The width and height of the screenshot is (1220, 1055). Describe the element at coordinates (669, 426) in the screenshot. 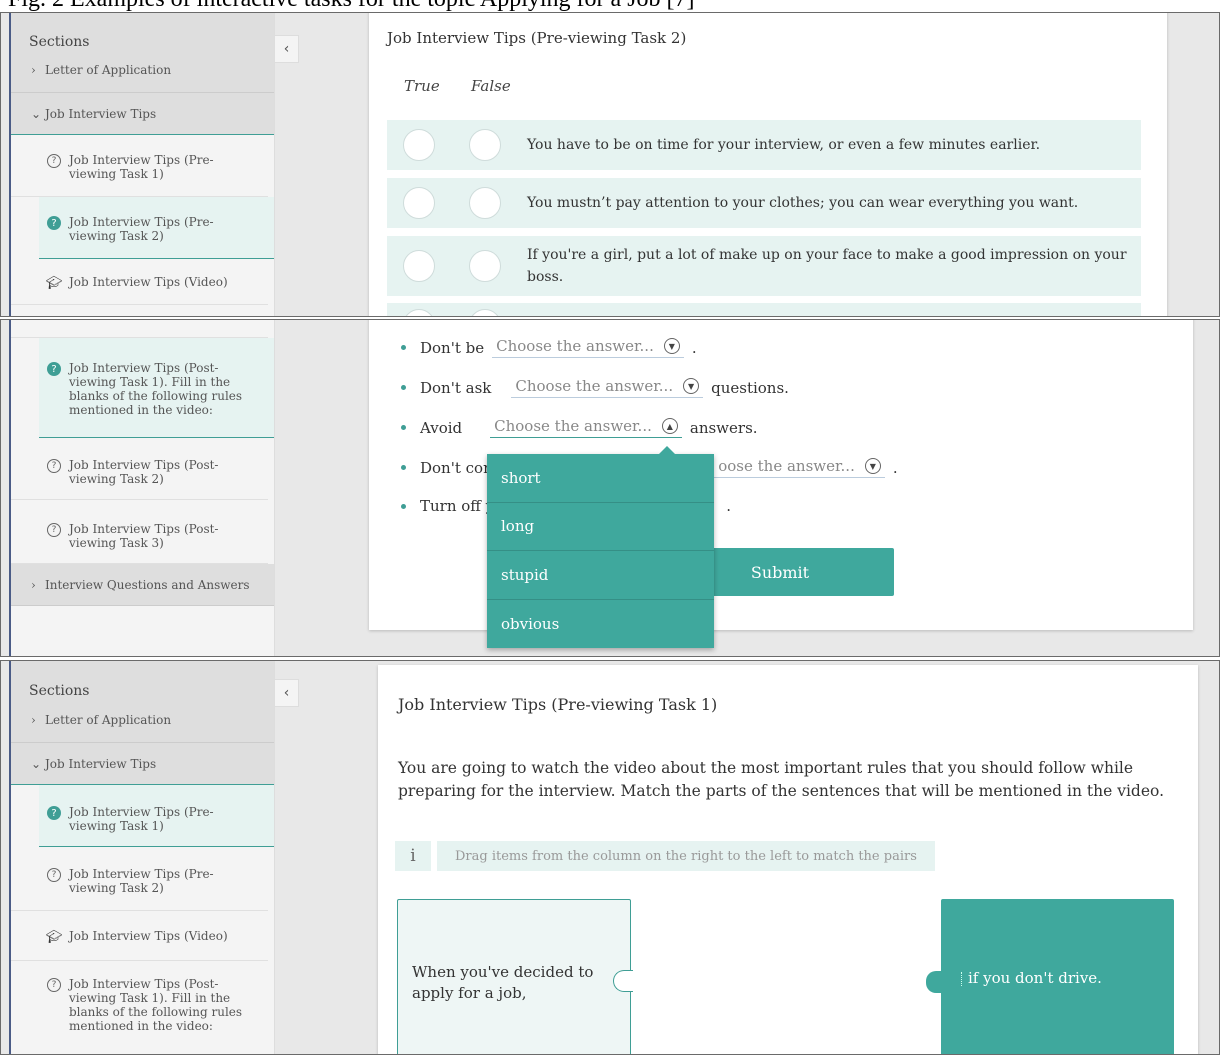

I see `chevron-up-icon: ▲` at that location.